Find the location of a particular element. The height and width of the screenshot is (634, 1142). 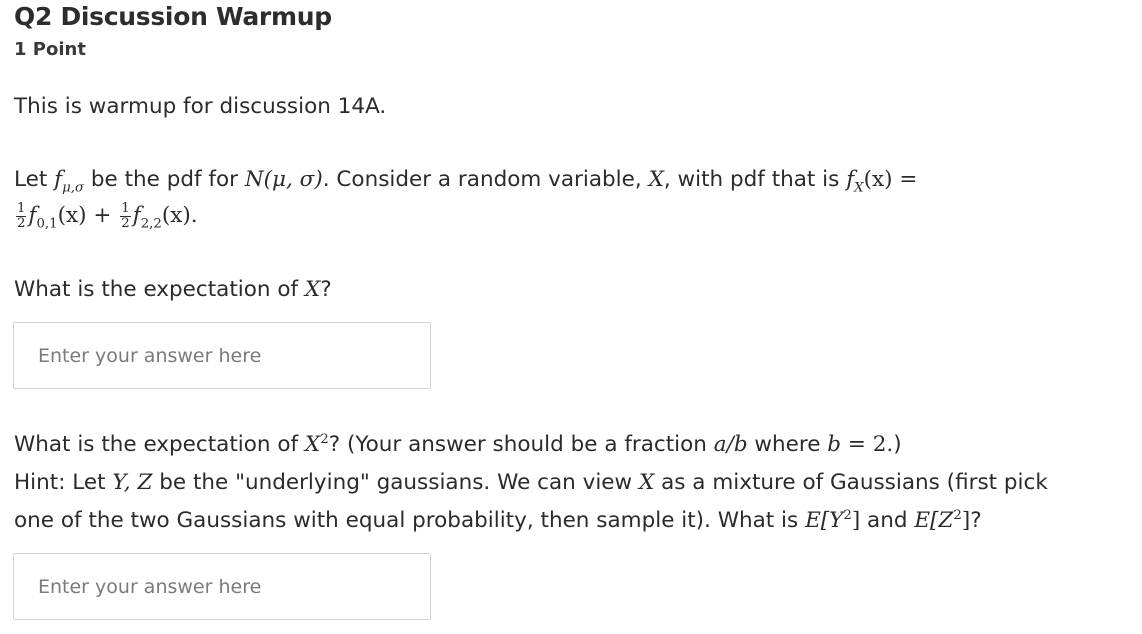

normal-args: (μ, σ) is located at coordinates (293, 179).